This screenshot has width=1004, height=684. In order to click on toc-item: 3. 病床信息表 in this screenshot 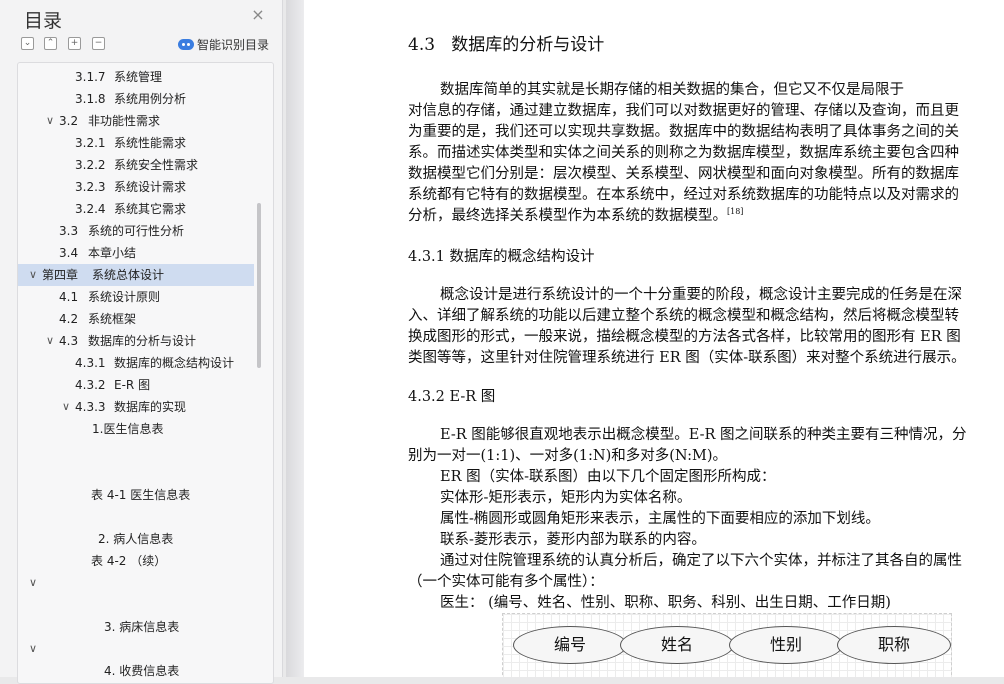, I will do `click(136, 627)`.